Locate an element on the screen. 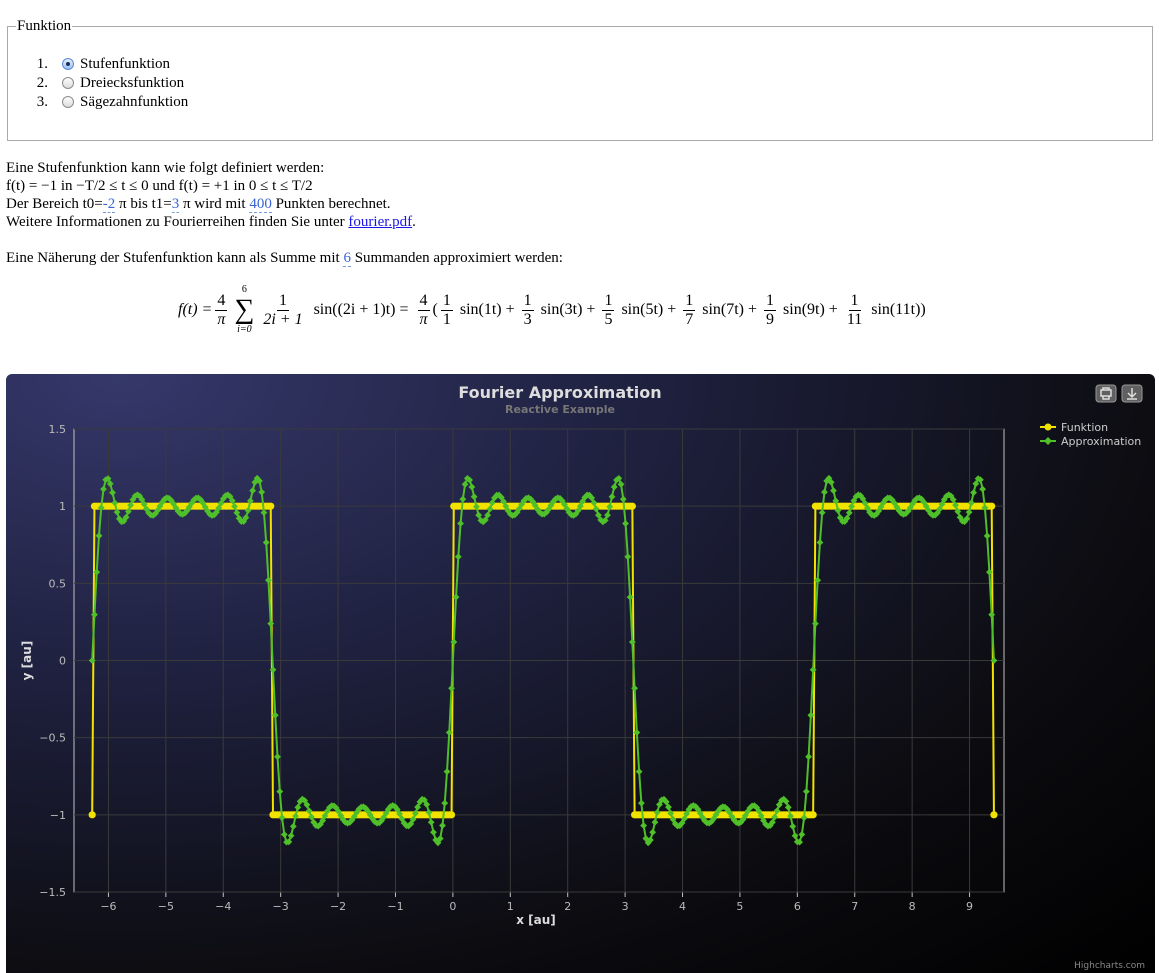 The width and height of the screenshot is (1159, 973). fieldset-legend: Funktion is located at coordinates (44, 26).